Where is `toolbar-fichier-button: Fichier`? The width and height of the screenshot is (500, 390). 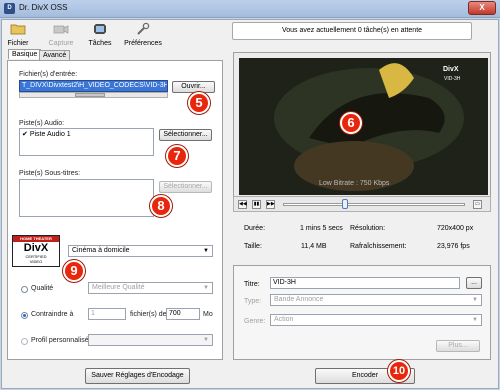 toolbar-fichier-button: Fichier is located at coordinates (18, 34).